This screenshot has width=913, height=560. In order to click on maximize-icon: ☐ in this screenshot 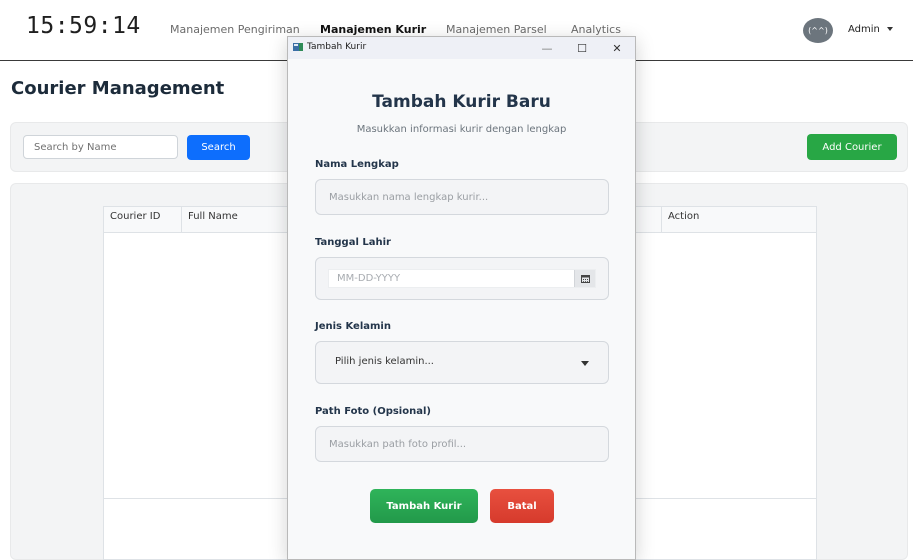, I will do `click(582, 48)`.